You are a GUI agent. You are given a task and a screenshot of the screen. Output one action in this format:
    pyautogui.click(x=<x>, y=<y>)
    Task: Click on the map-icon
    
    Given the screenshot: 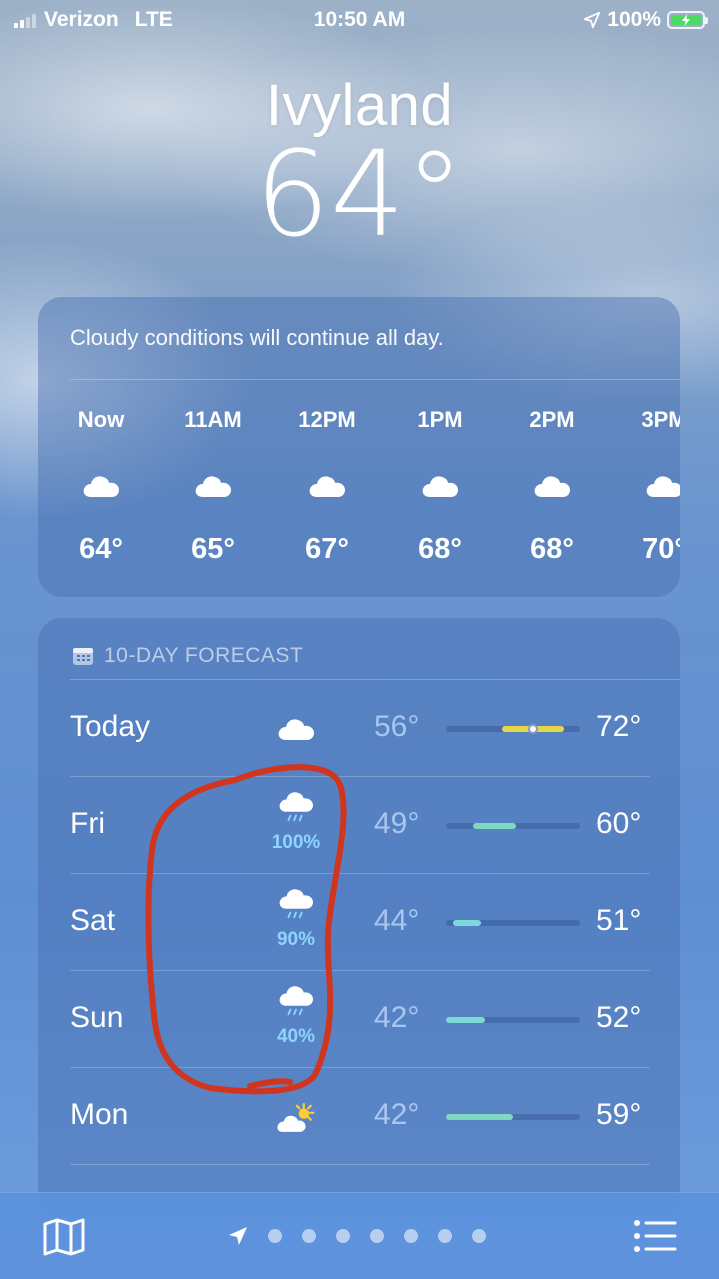 What is the action you would take?
    pyautogui.click(x=64, y=1237)
    